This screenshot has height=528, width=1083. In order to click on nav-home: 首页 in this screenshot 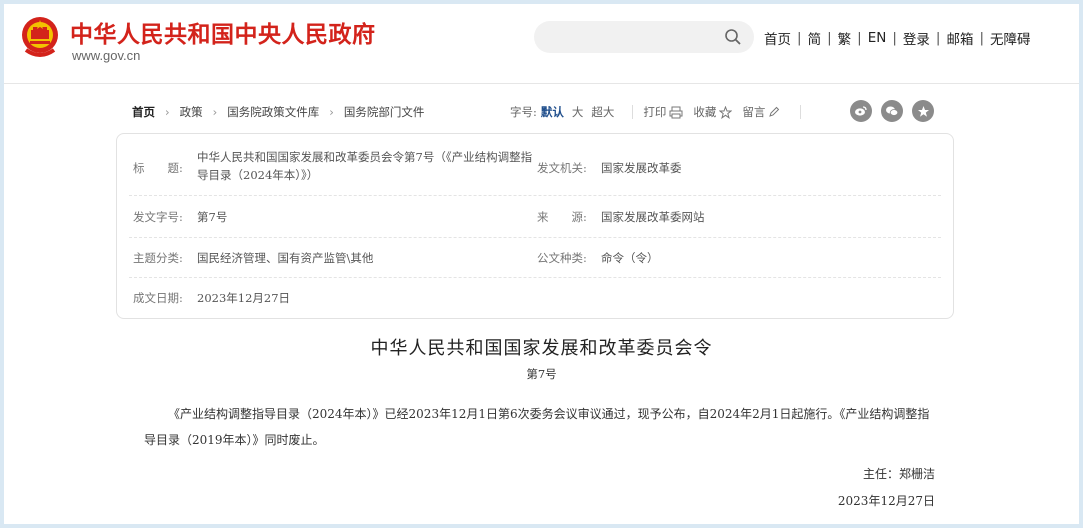, I will do `click(777, 38)`.